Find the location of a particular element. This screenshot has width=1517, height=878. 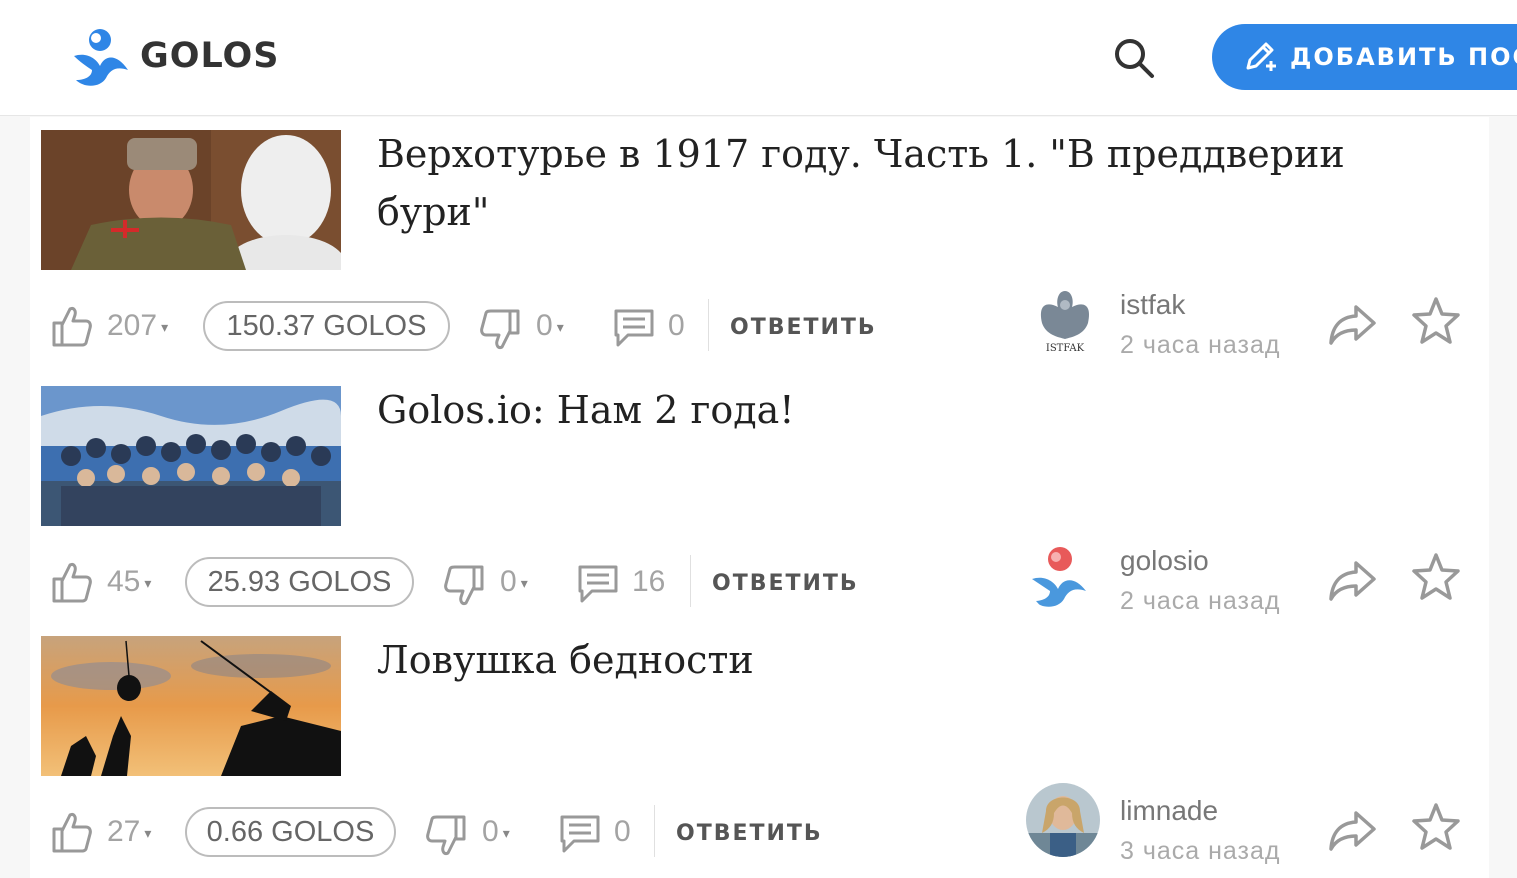

upvote-count: 27 ▾ is located at coordinates (129, 832).